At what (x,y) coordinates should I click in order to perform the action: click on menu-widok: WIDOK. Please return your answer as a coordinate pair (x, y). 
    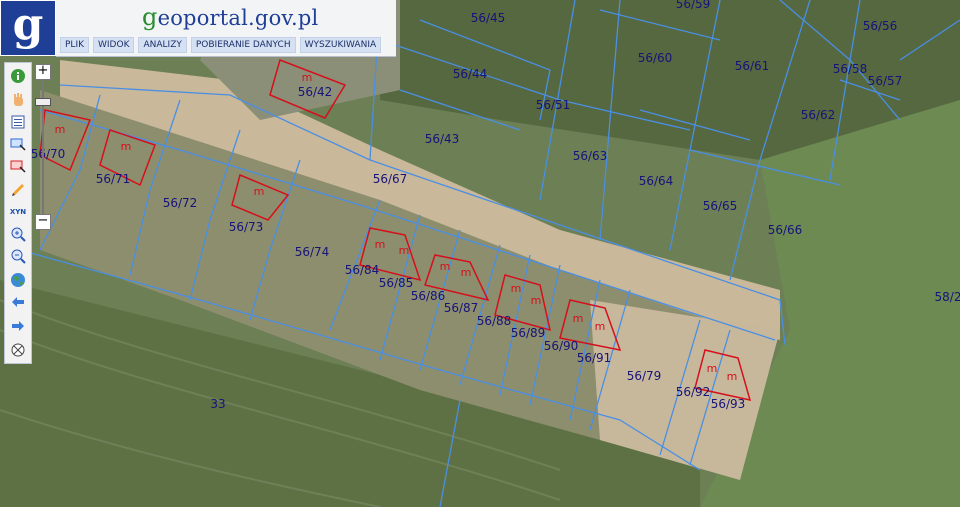
    Looking at the image, I should click on (114, 45).